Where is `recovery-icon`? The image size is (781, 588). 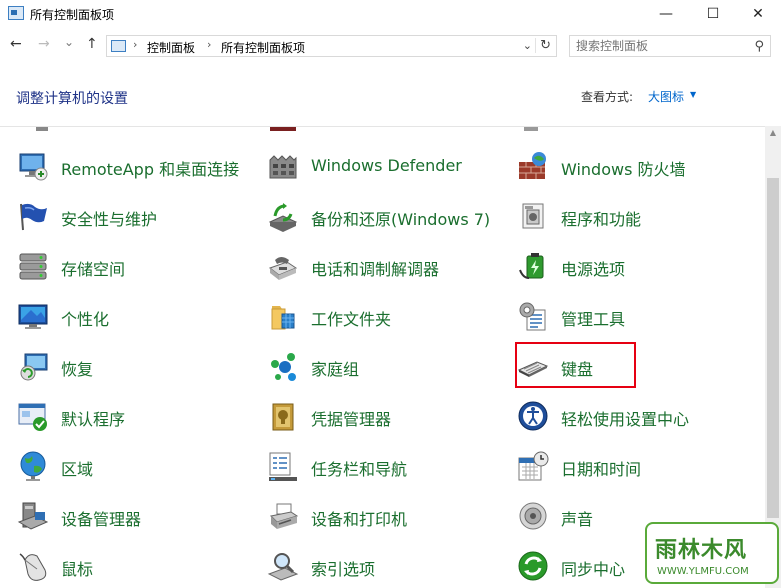
recovery-icon is located at coordinates (34, 367).